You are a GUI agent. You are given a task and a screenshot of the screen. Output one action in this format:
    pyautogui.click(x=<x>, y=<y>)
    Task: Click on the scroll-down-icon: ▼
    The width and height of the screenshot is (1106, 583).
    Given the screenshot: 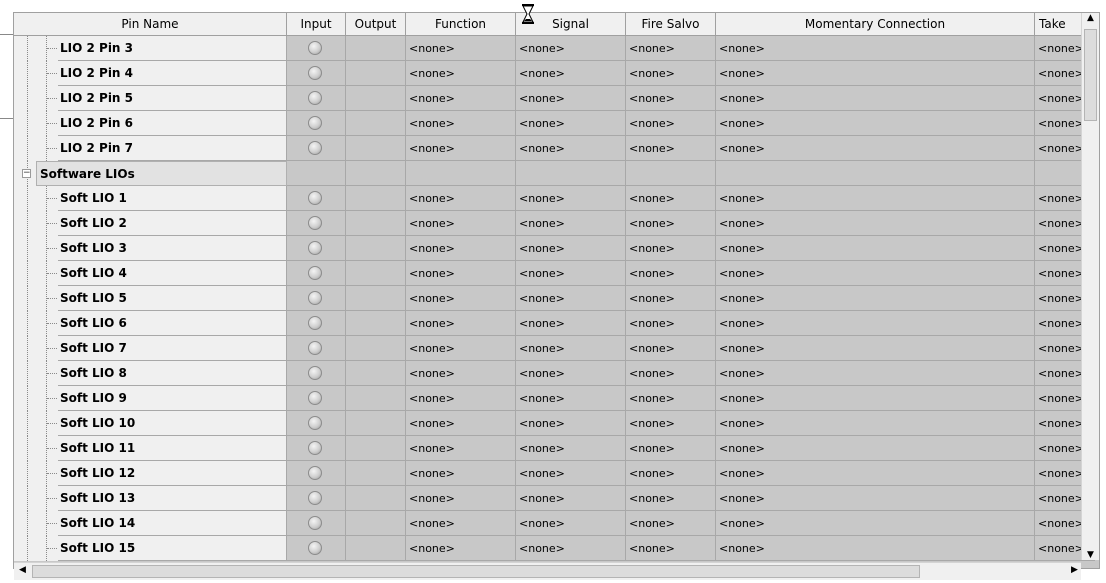 What is the action you would take?
    pyautogui.click(x=1090, y=555)
    